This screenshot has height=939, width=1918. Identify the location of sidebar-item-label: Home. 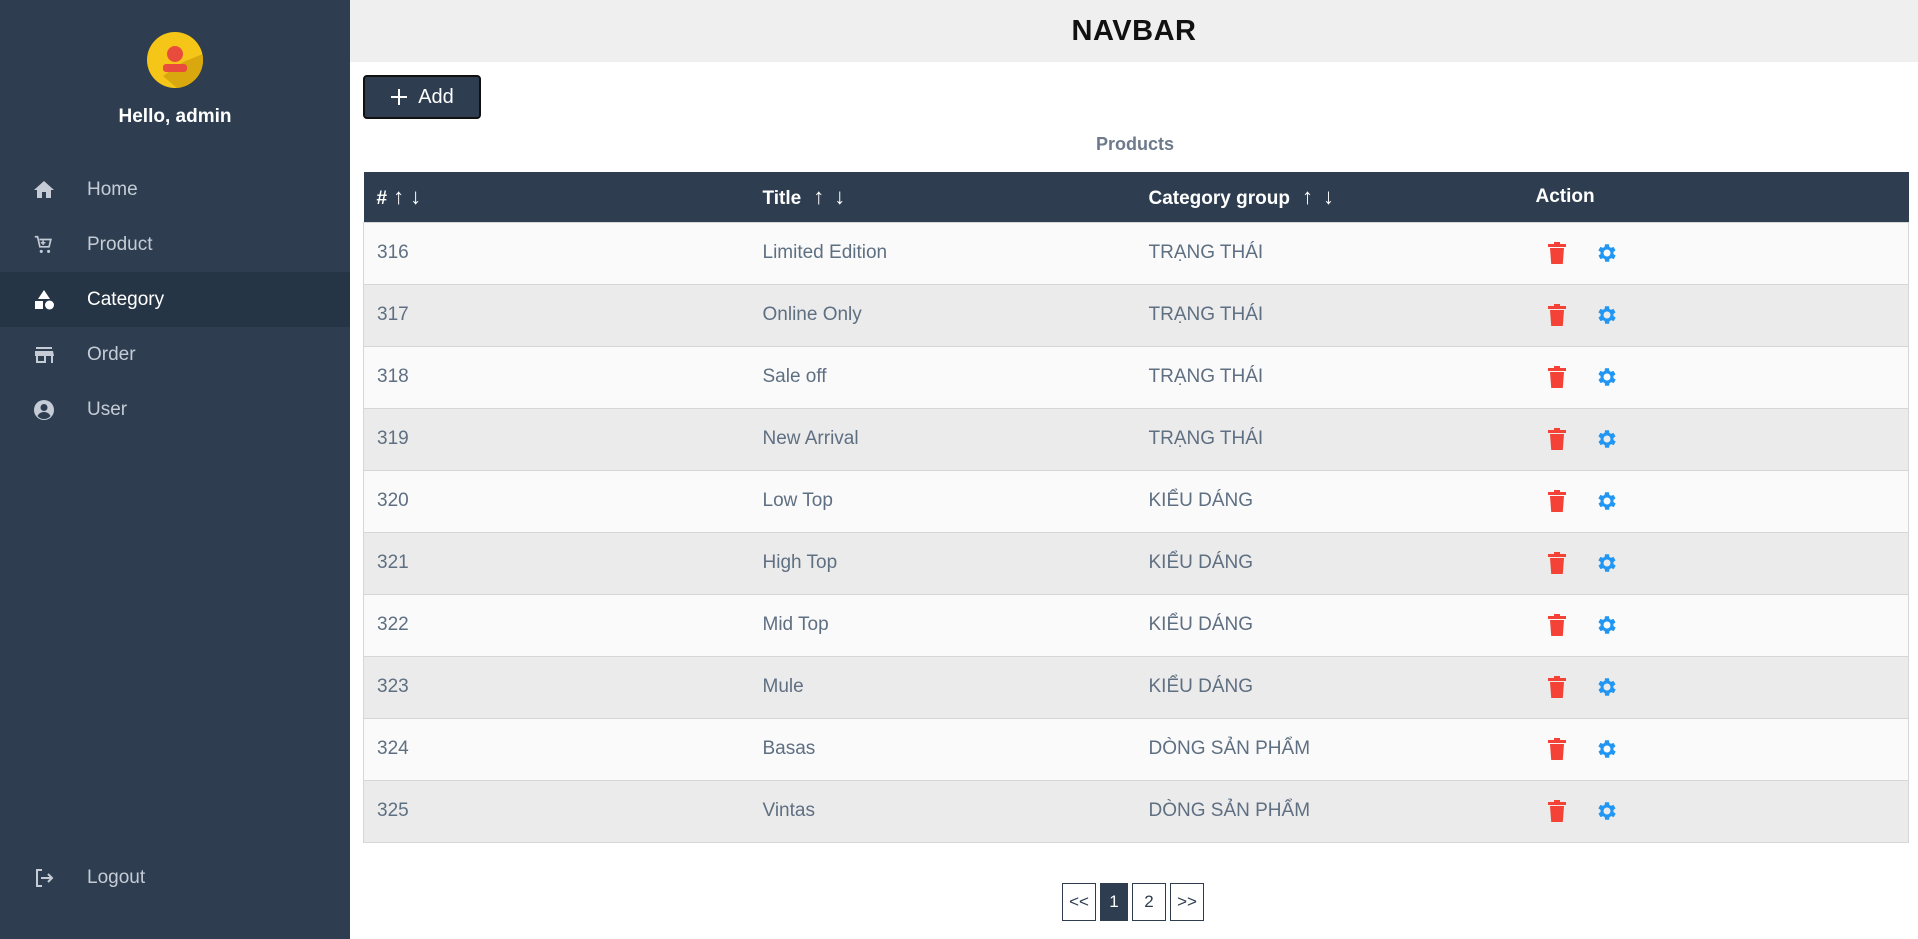
(112, 189).